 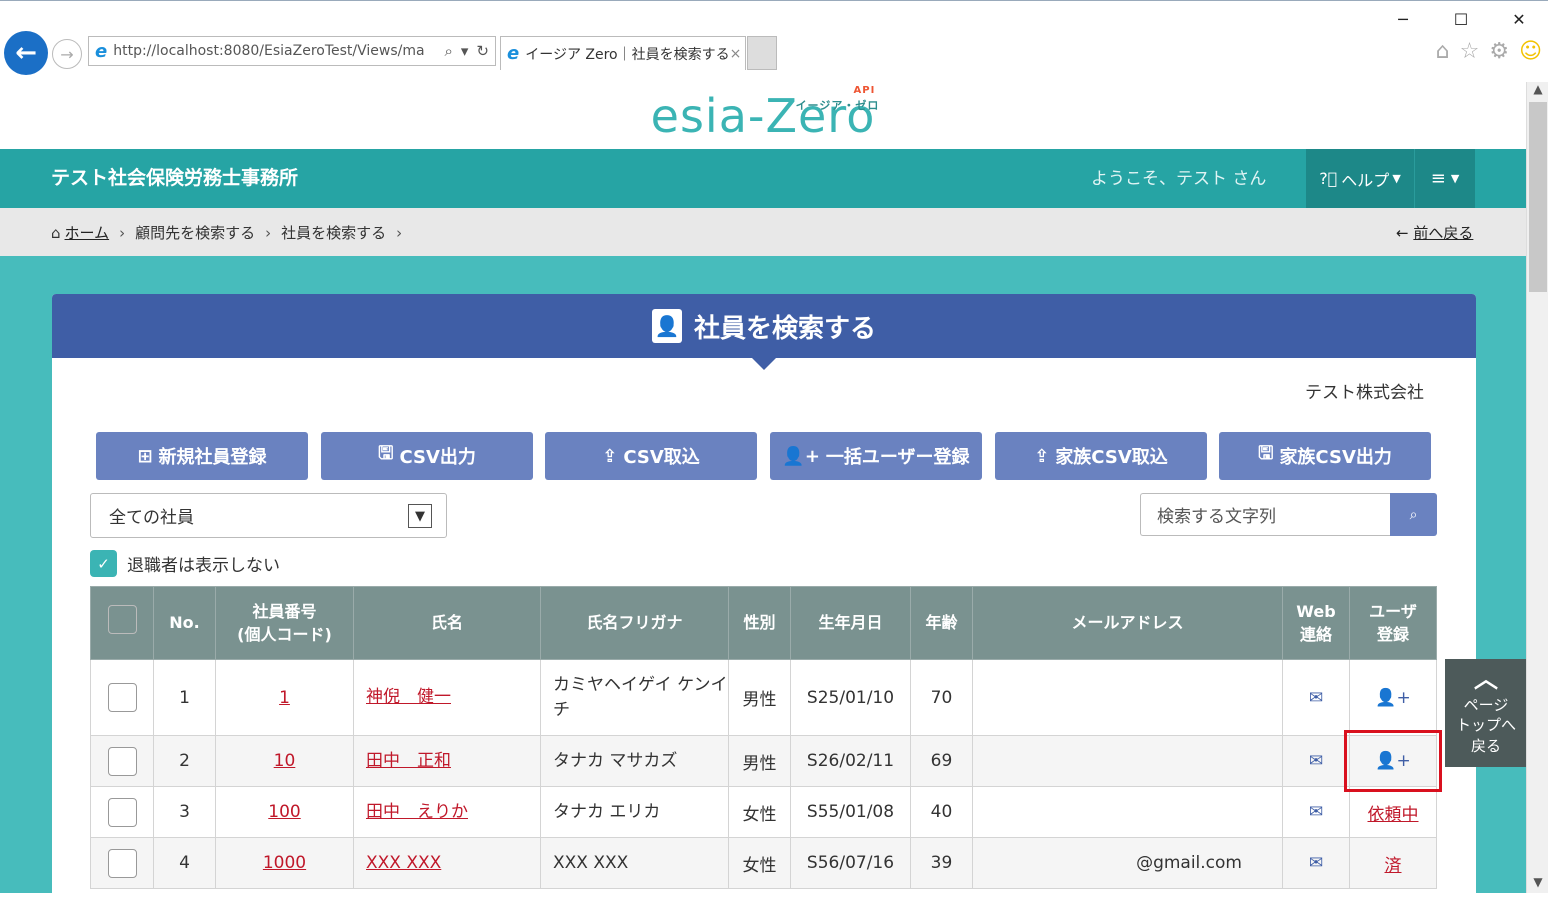 What do you see at coordinates (736, 54) in the screenshot?
I see `tab-close-icon: ×` at bounding box center [736, 54].